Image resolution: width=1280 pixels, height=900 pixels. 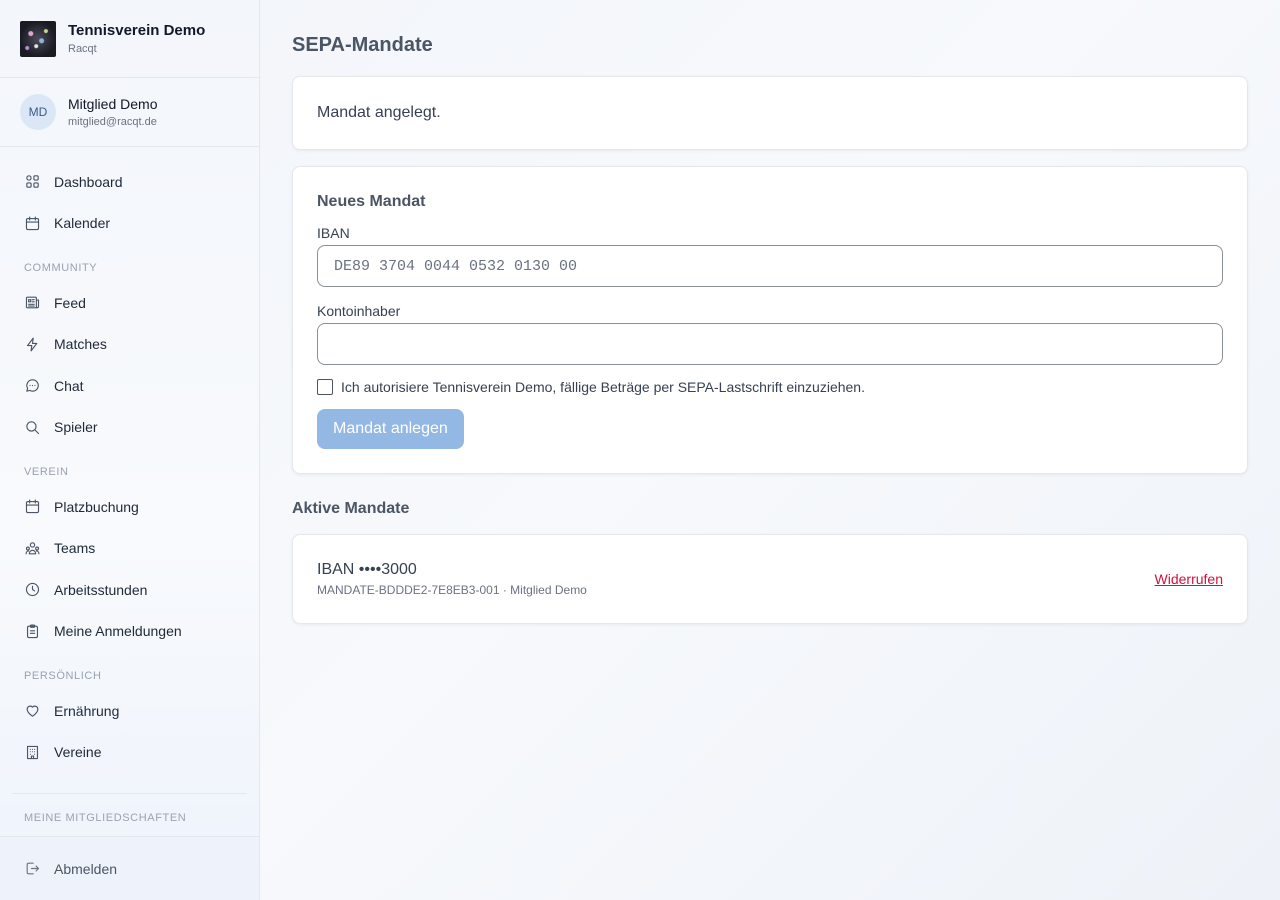 What do you see at coordinates (351, 508) in the screenshot?
I see `active-mandates-title: Aktive Mandate` at bounding box center [351, 508].